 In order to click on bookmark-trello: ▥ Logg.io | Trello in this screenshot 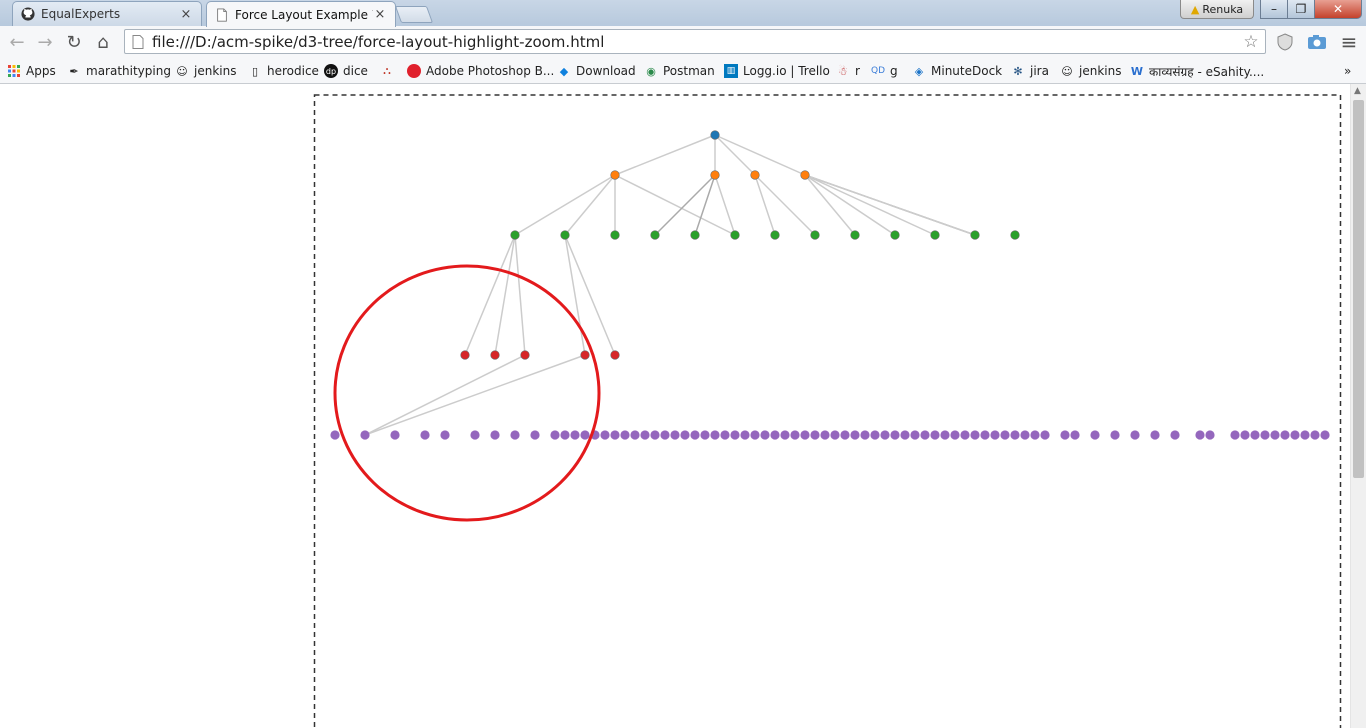, I will do `click(777, 71)`.